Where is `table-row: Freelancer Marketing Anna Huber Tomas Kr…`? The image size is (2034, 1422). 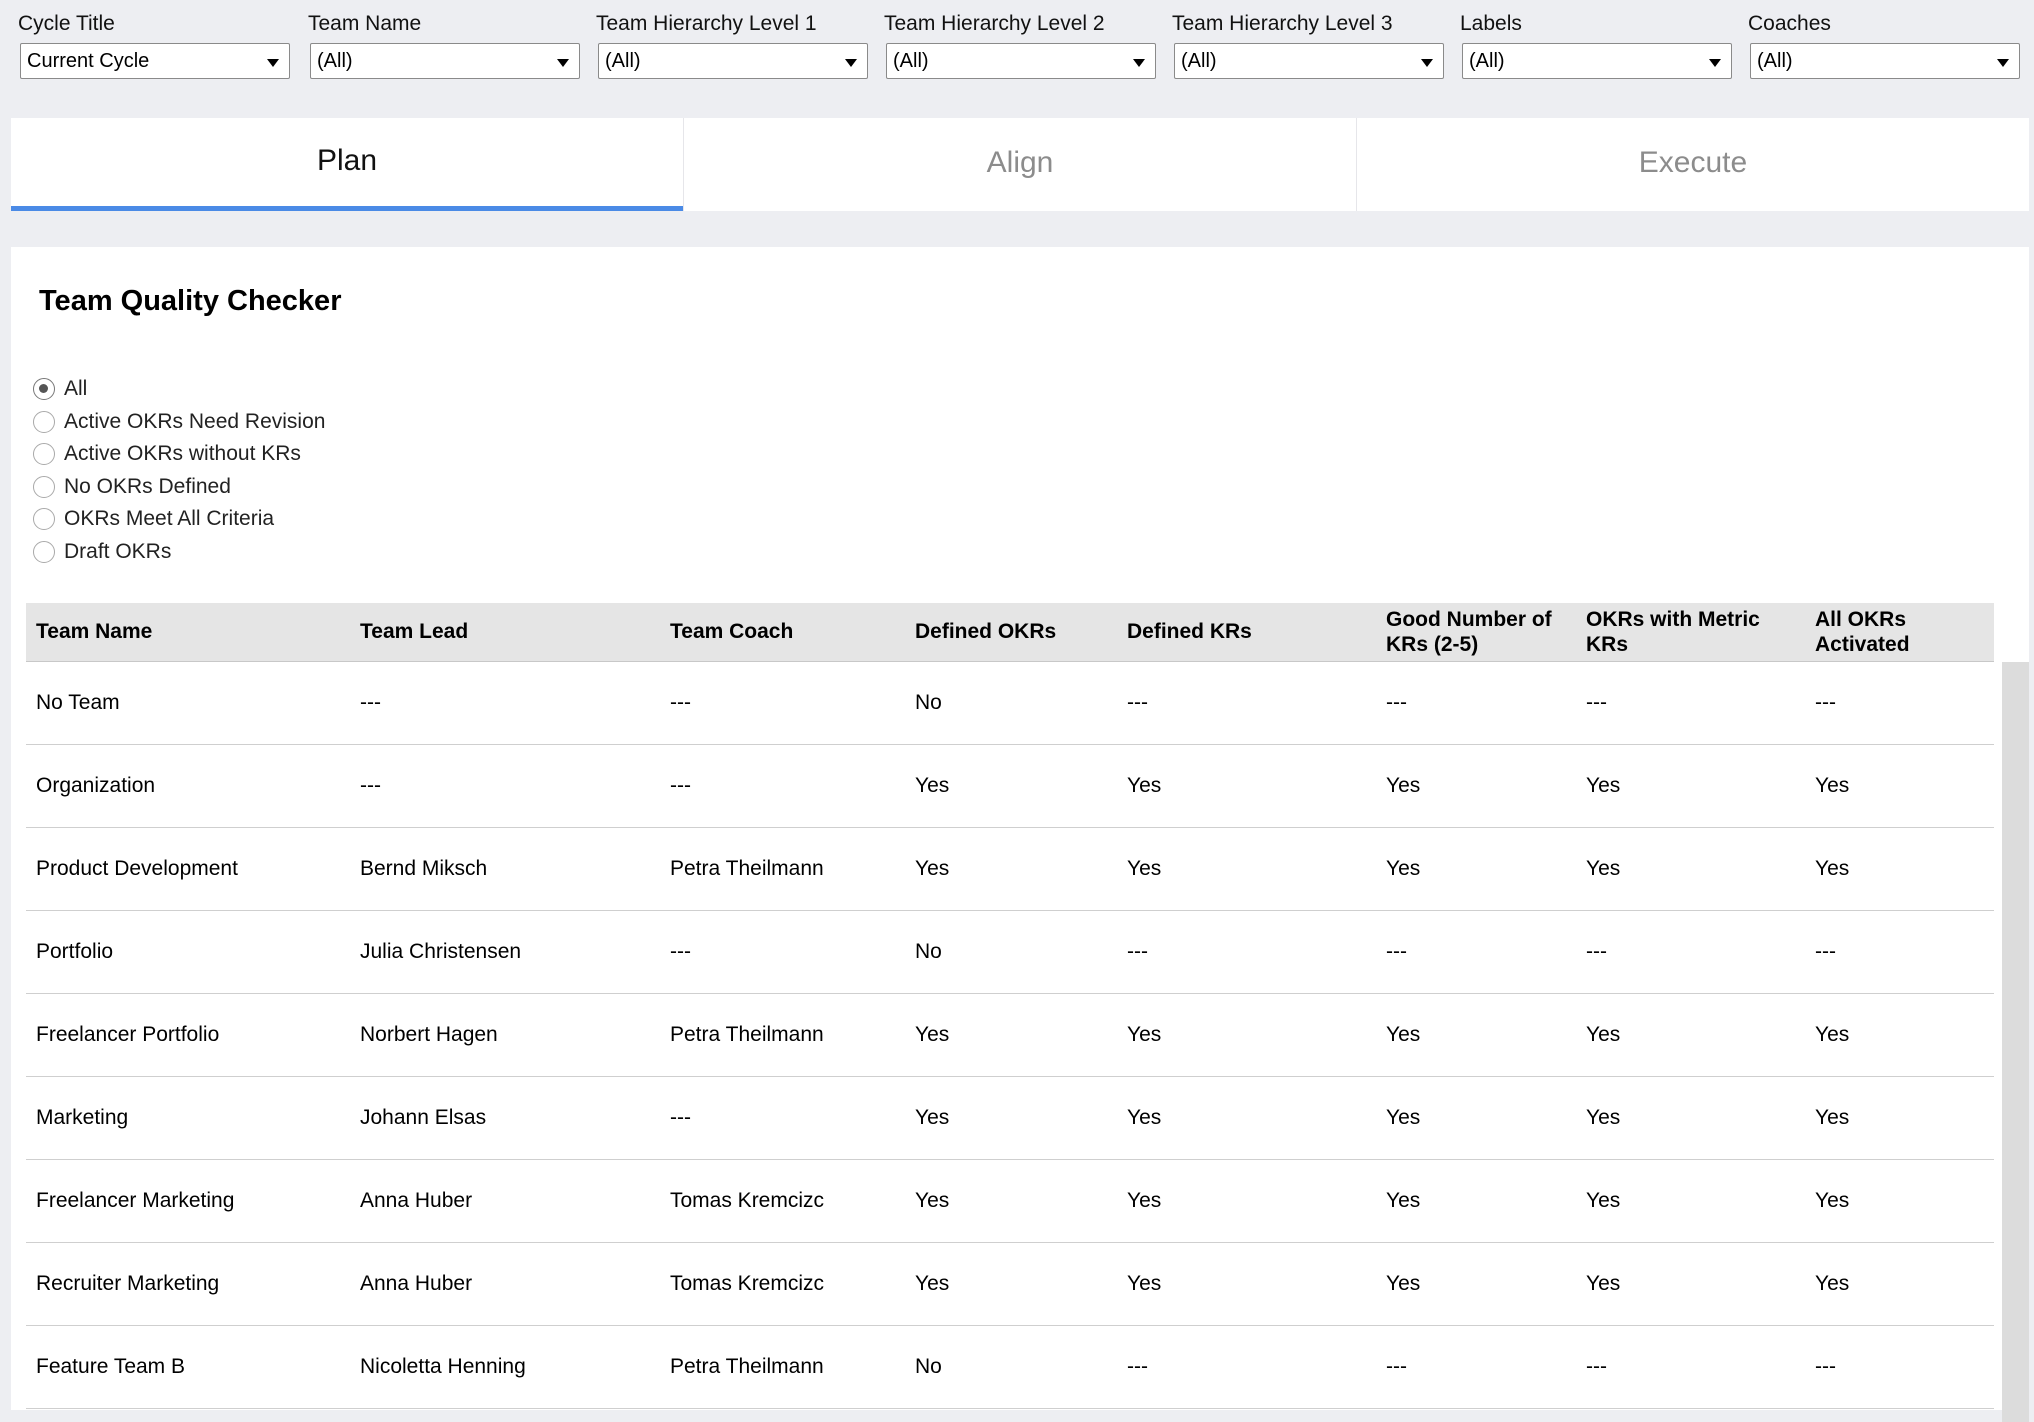
table-row: Freelancer Marketing Anna Huber Tomas Kr… is located at coordinates (1010, 1201).